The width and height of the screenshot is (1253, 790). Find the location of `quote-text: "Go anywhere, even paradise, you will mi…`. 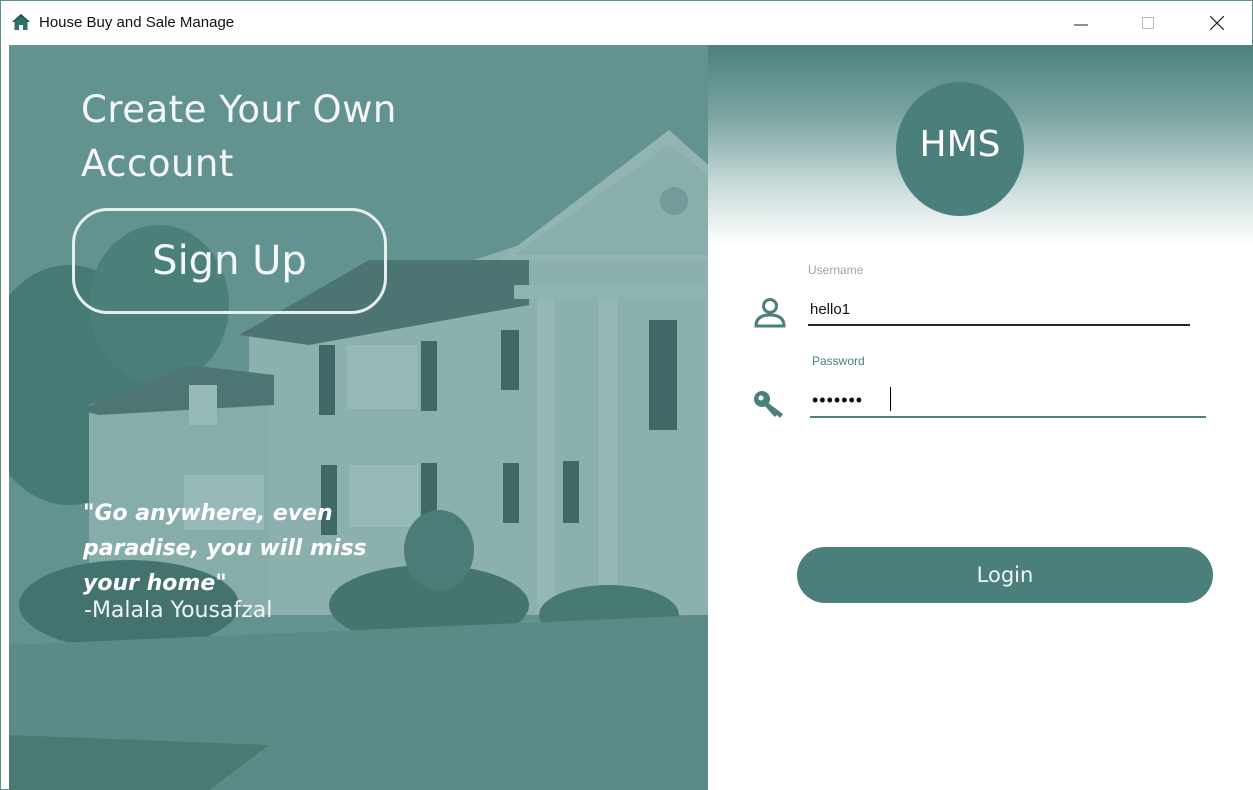

quote-text: "Go anywhere, even paradise, you will mi… is located at coordinates (225, 548).